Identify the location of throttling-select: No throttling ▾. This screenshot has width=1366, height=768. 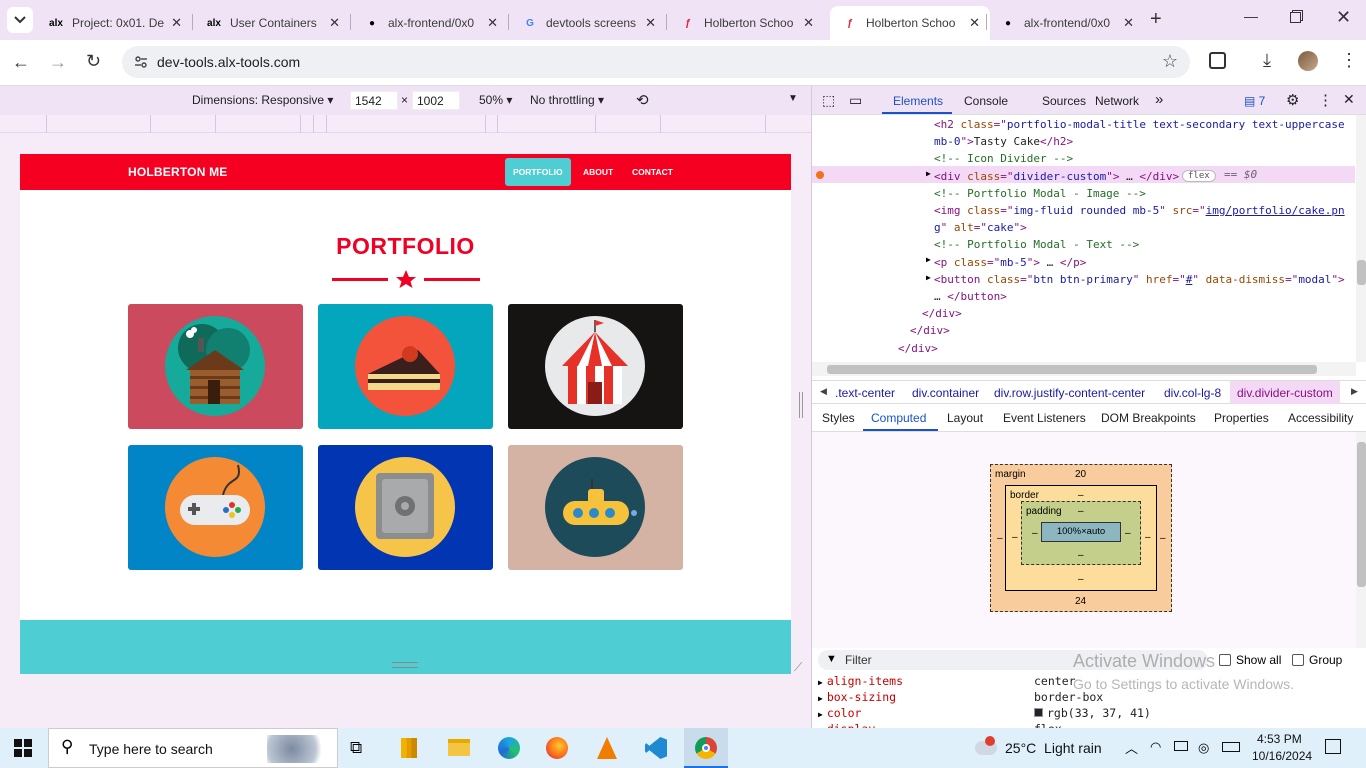
(567, 100).